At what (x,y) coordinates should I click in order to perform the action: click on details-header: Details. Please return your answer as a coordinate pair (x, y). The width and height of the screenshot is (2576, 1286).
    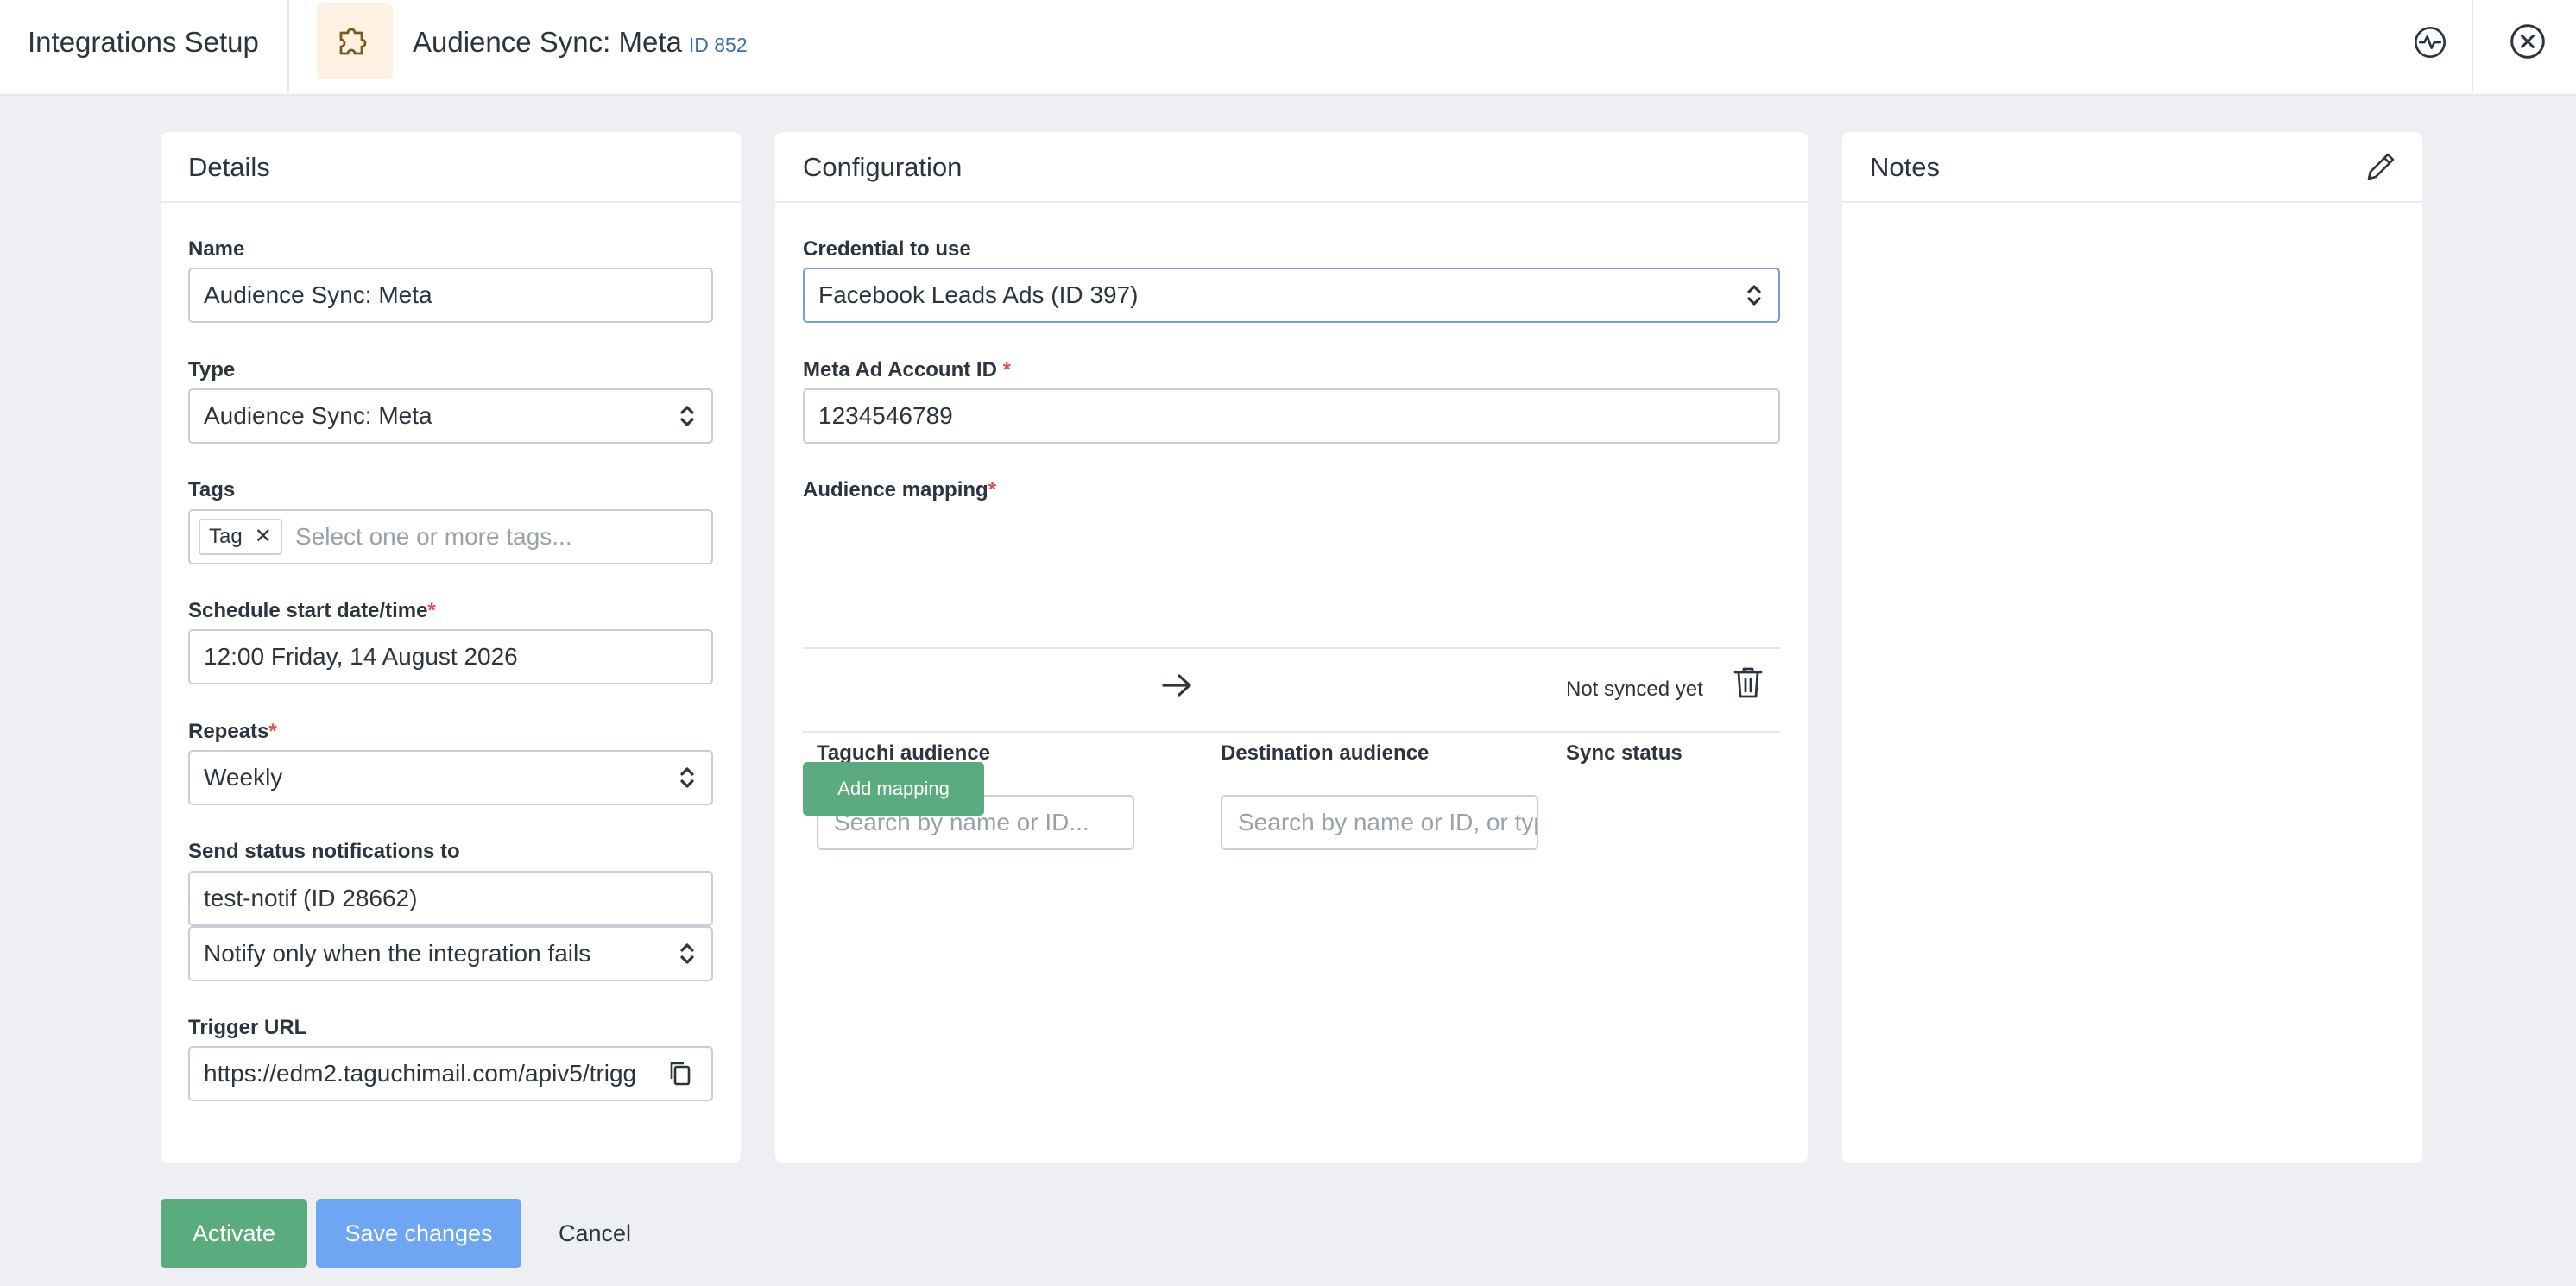
    Looking at the image, I should click on (451, 167).